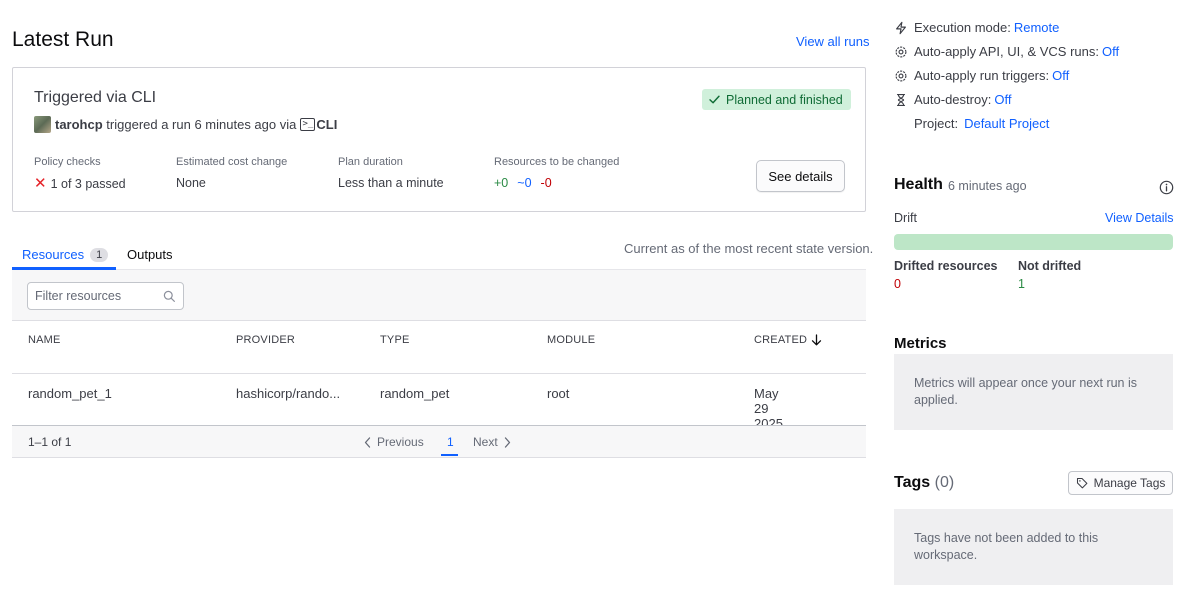 Image resolution: width=1200 pixels, height=608 pixels. What do you see at coordinates (44, 340) in the screenshot?
I see `column-header-name: NAME` at bounding box center [44, 340].